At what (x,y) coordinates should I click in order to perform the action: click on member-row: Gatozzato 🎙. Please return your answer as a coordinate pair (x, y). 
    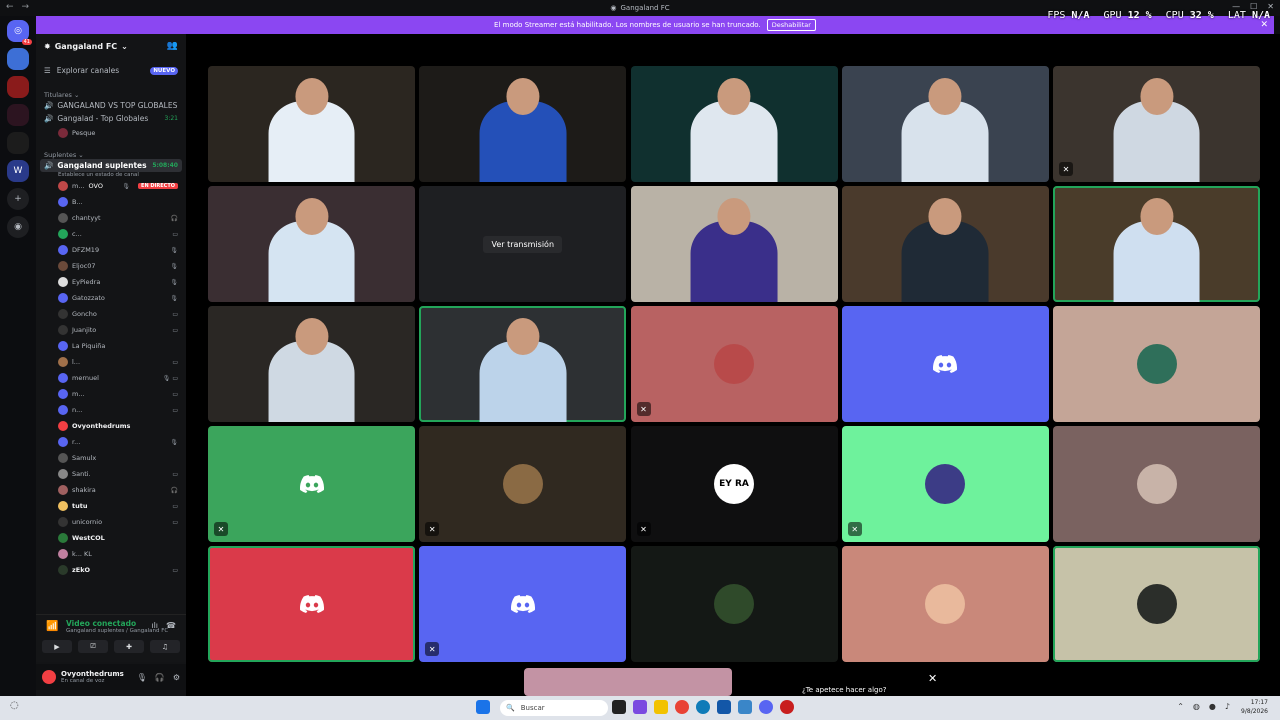
    Looking at the image, I should click on (111, 298).